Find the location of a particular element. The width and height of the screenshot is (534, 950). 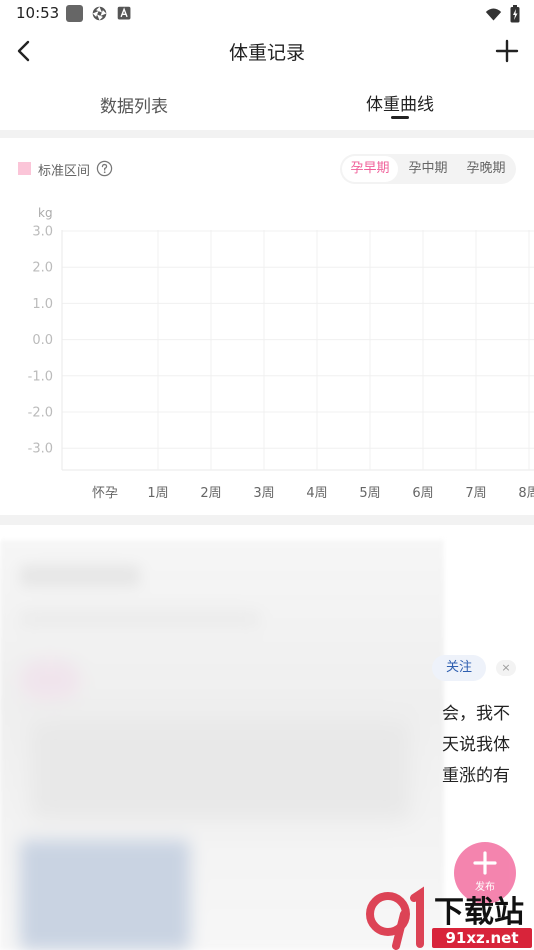

page-title: 体重记录 is located at coordinates (266, 53).